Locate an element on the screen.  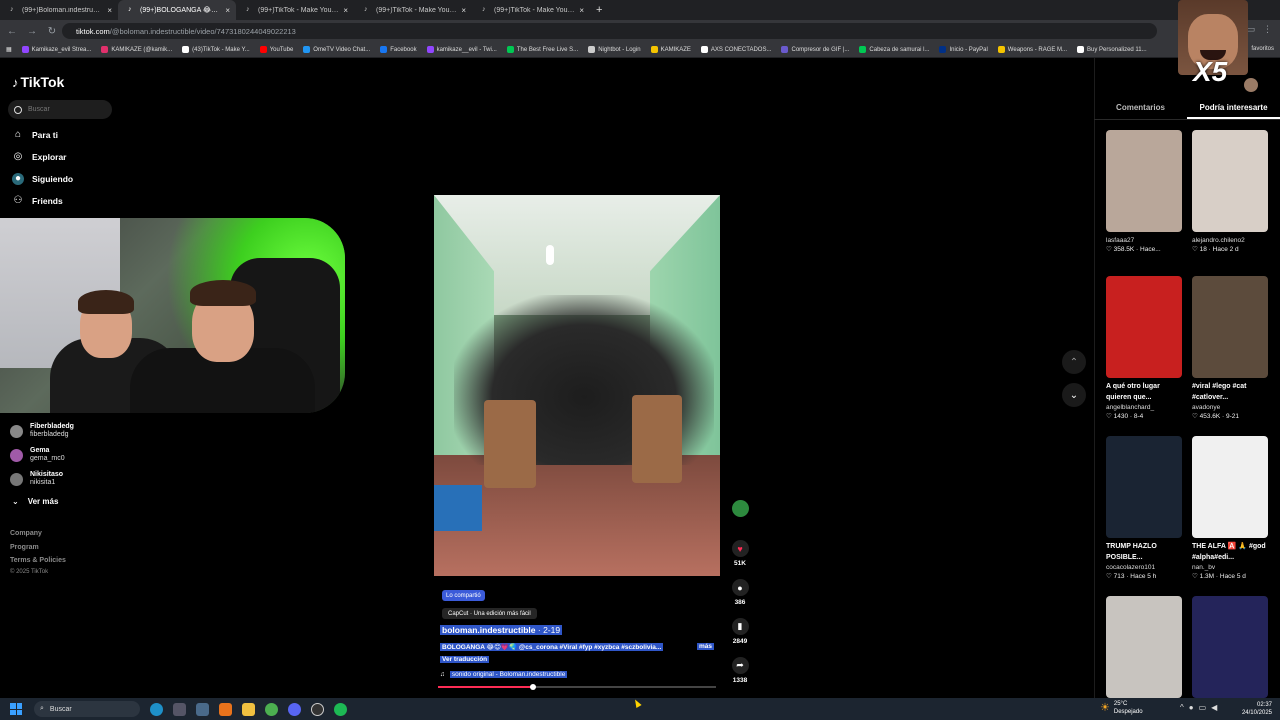
taskbar-search: ⌕ Buscar is located at coordinates (87, 709).